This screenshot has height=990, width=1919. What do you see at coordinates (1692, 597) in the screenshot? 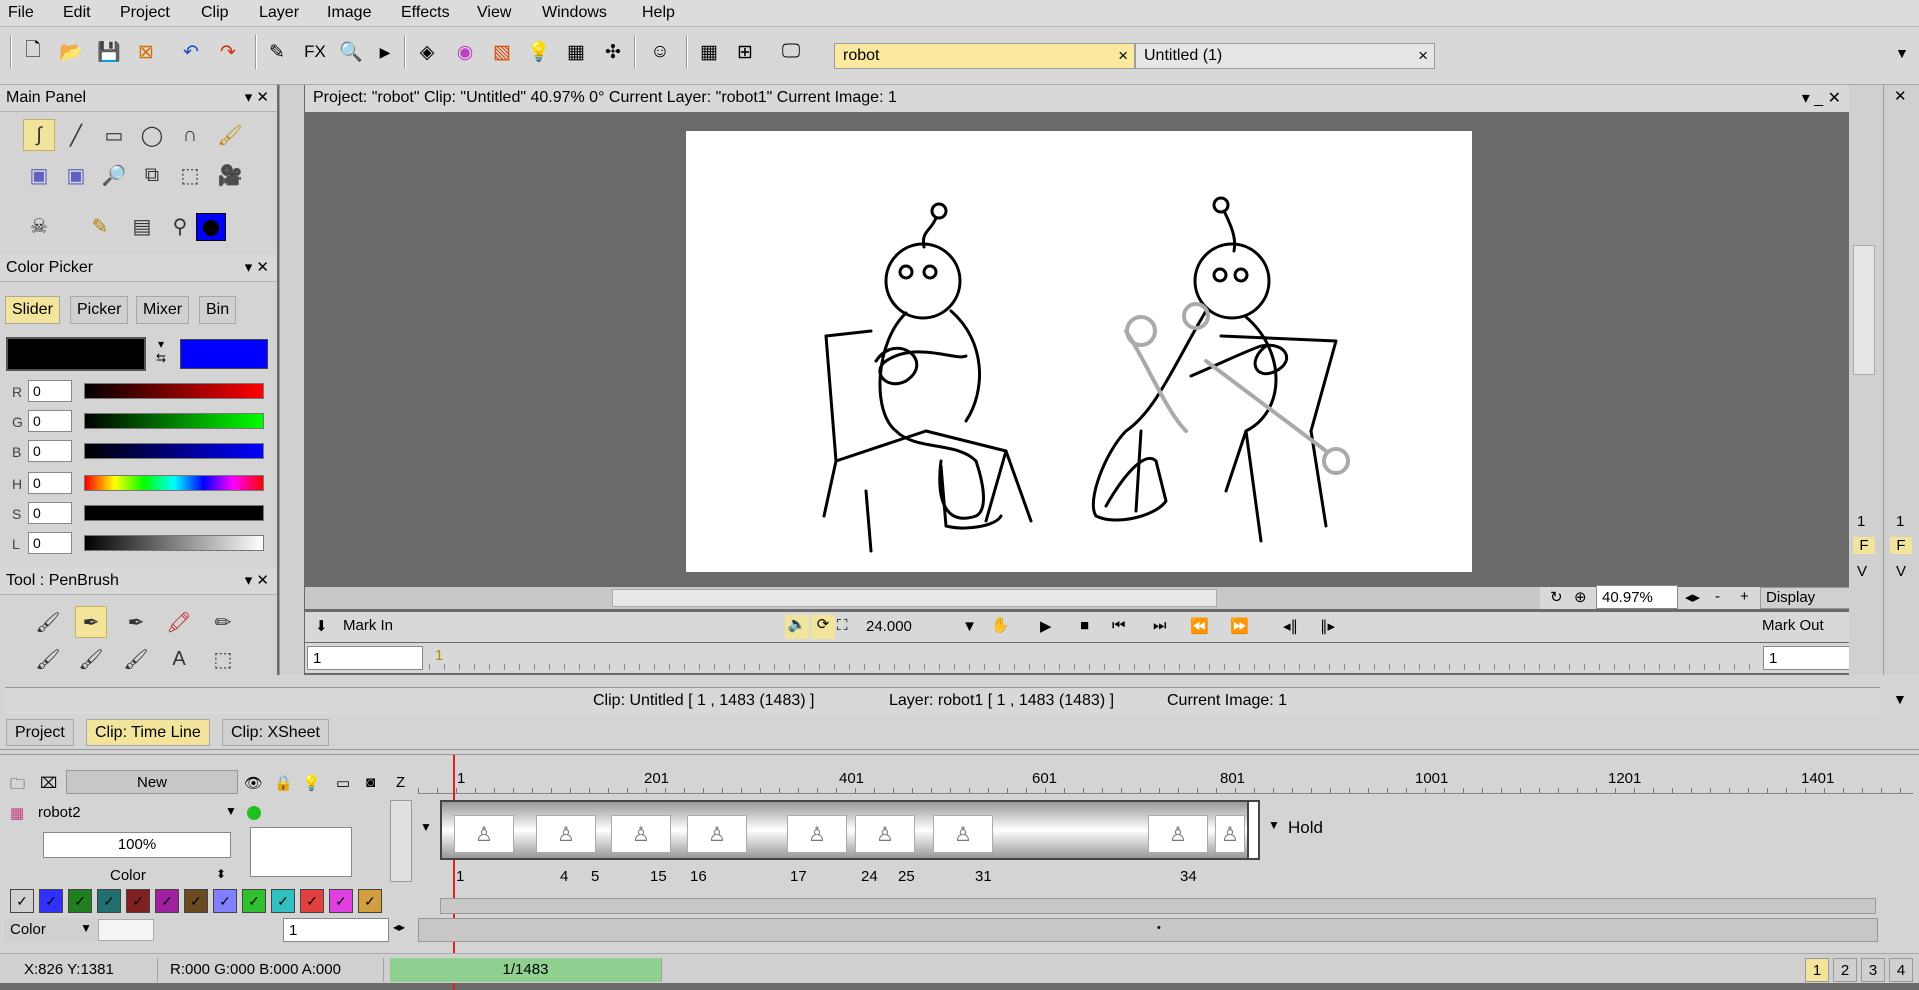
I see `zoom-step-icon: ◂▸` at bounding box center [1692, 597].